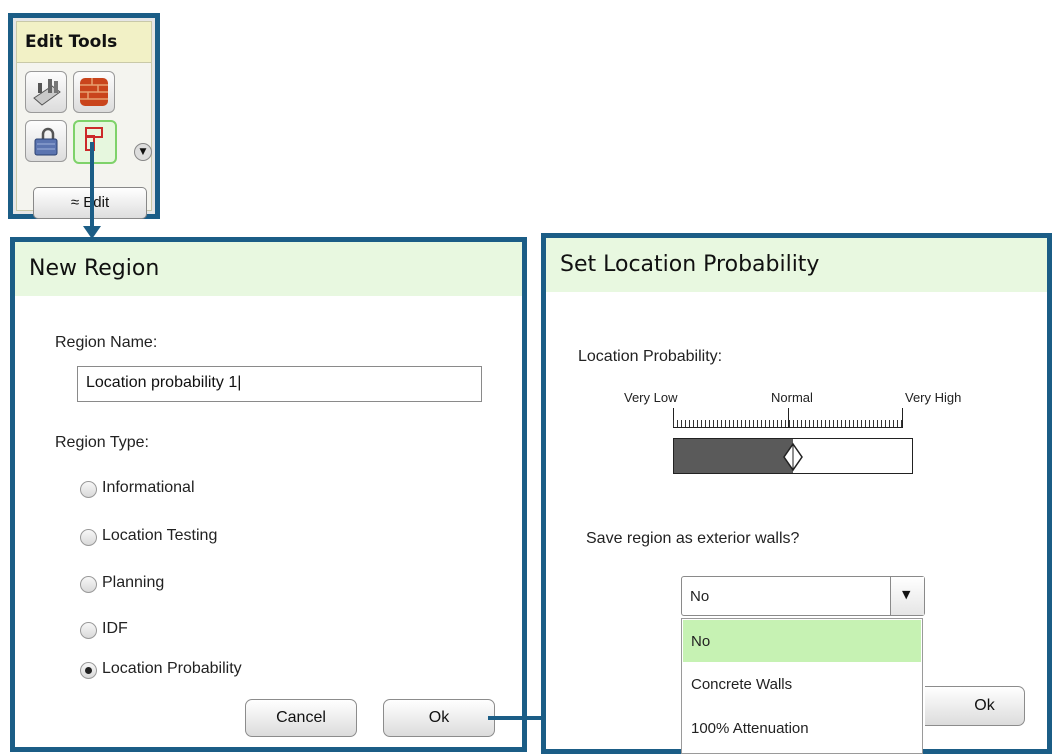  Describe the element at coordinates (796, 265) in the screenshot. I see `set-probability-title: Set Location Probability` at that location.